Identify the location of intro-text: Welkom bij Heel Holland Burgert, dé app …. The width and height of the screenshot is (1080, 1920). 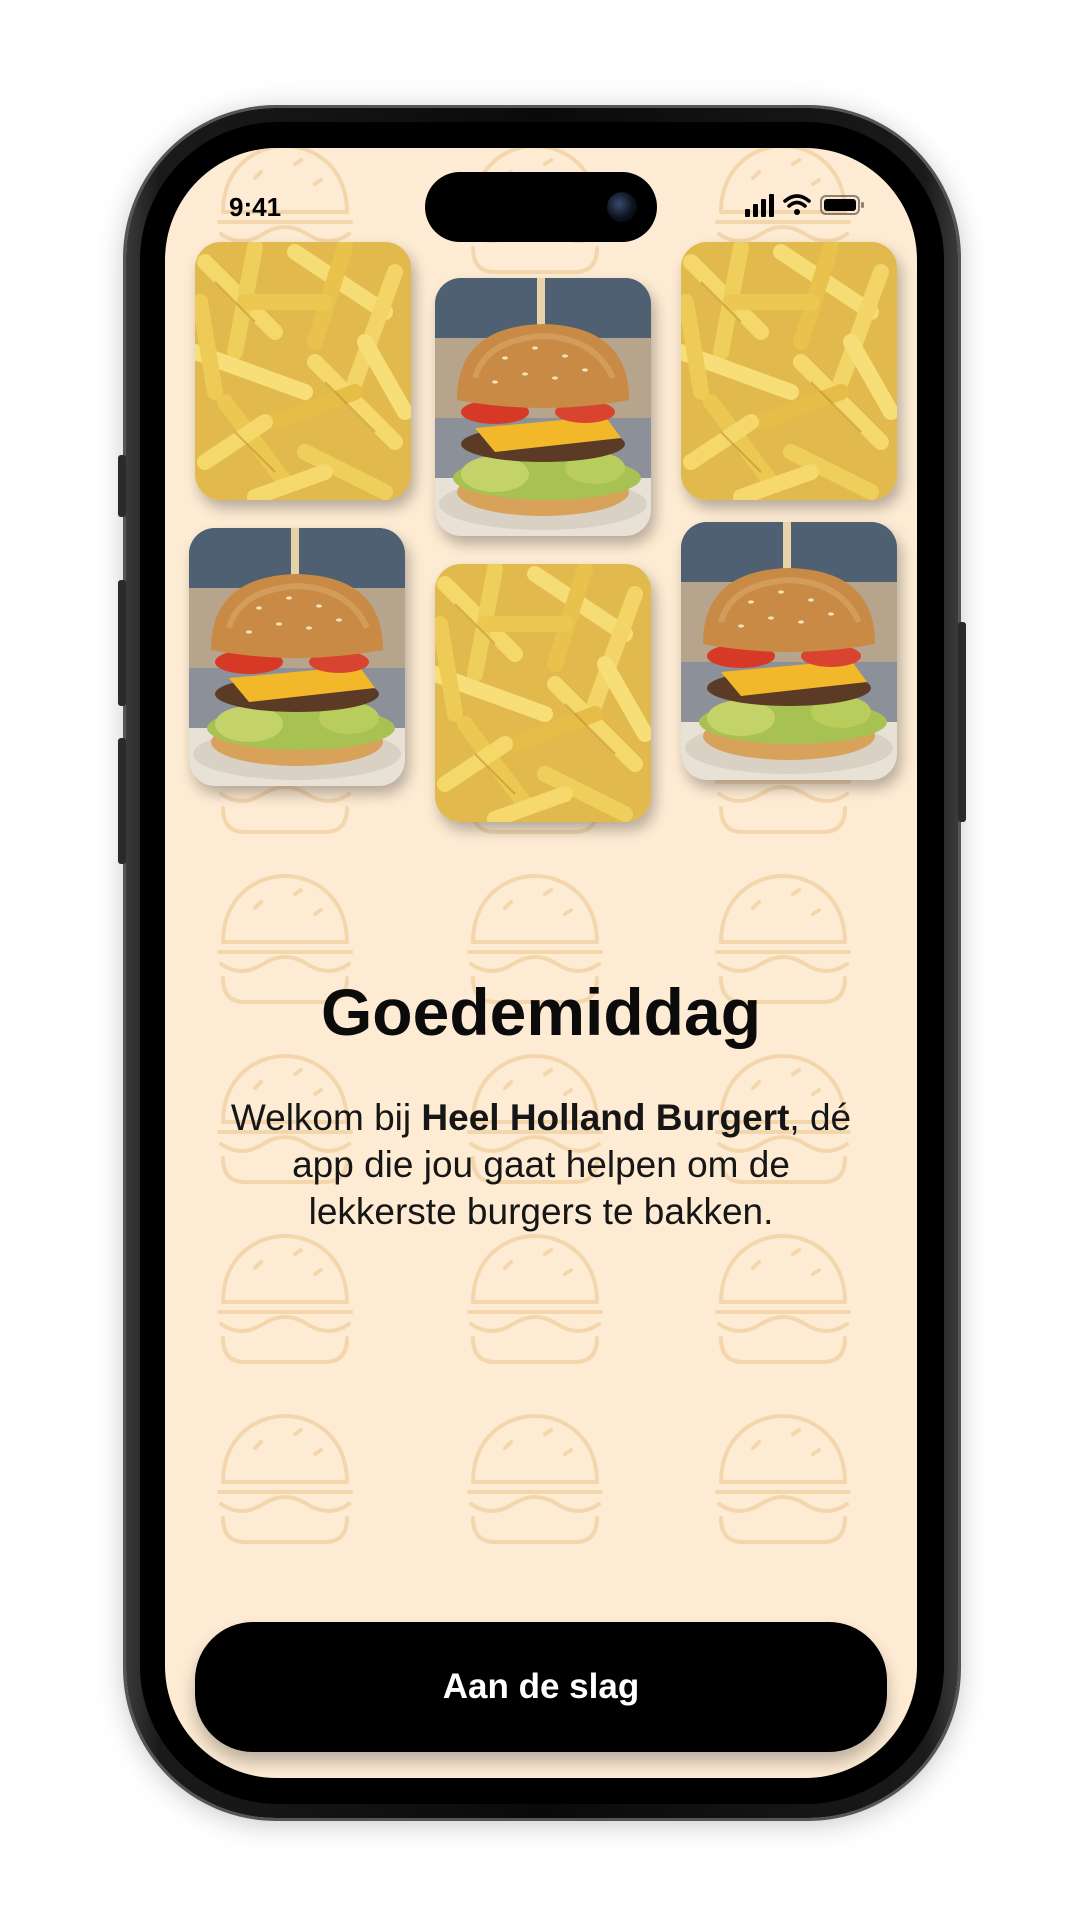
(541, 1164).